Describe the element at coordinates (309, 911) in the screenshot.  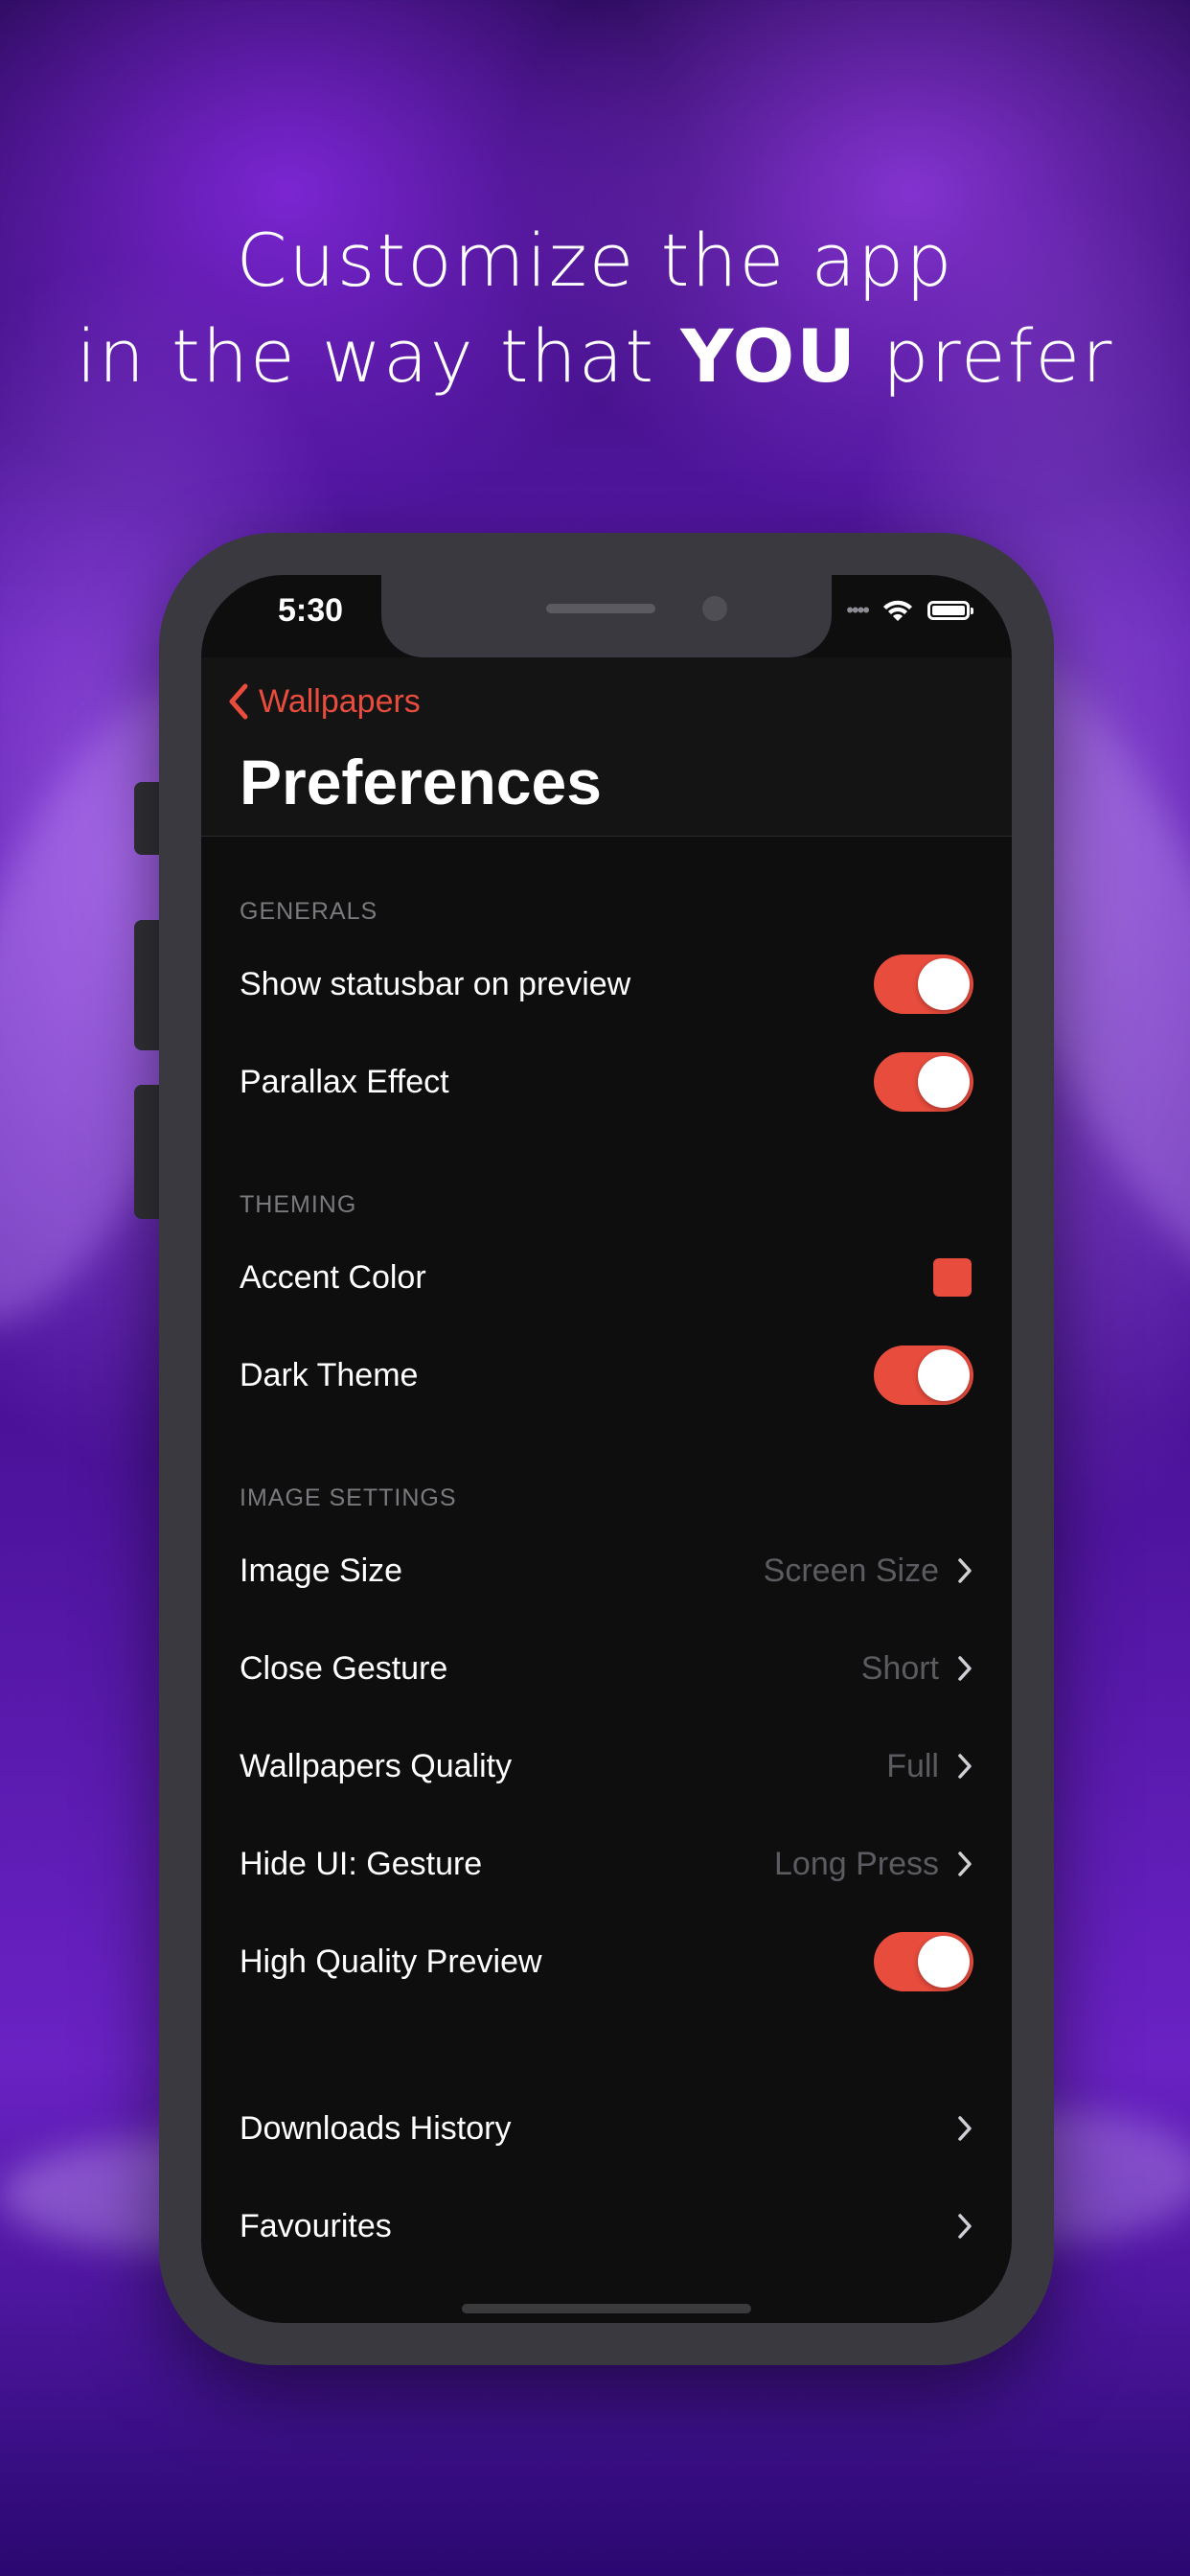
I see `section-header-generals: GENERALS` at that location.